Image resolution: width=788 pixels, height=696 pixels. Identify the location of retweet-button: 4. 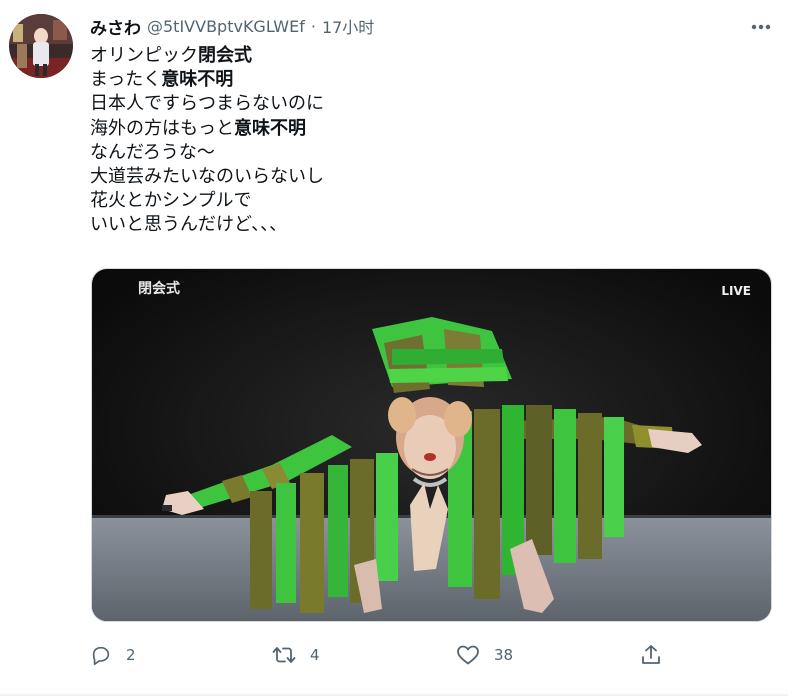
(296, 655).